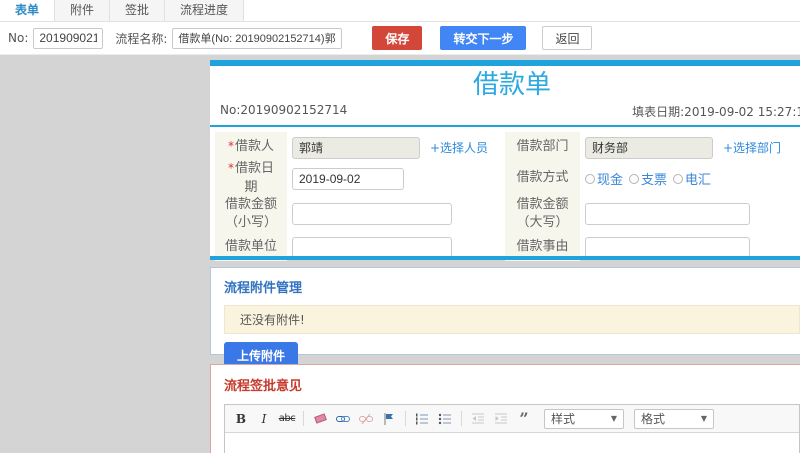 The width and height of the screenshot is (800, 453). Describe the element at coordinates (422, 419) in the screenshot. I see `numbered-list-icon` at that location.